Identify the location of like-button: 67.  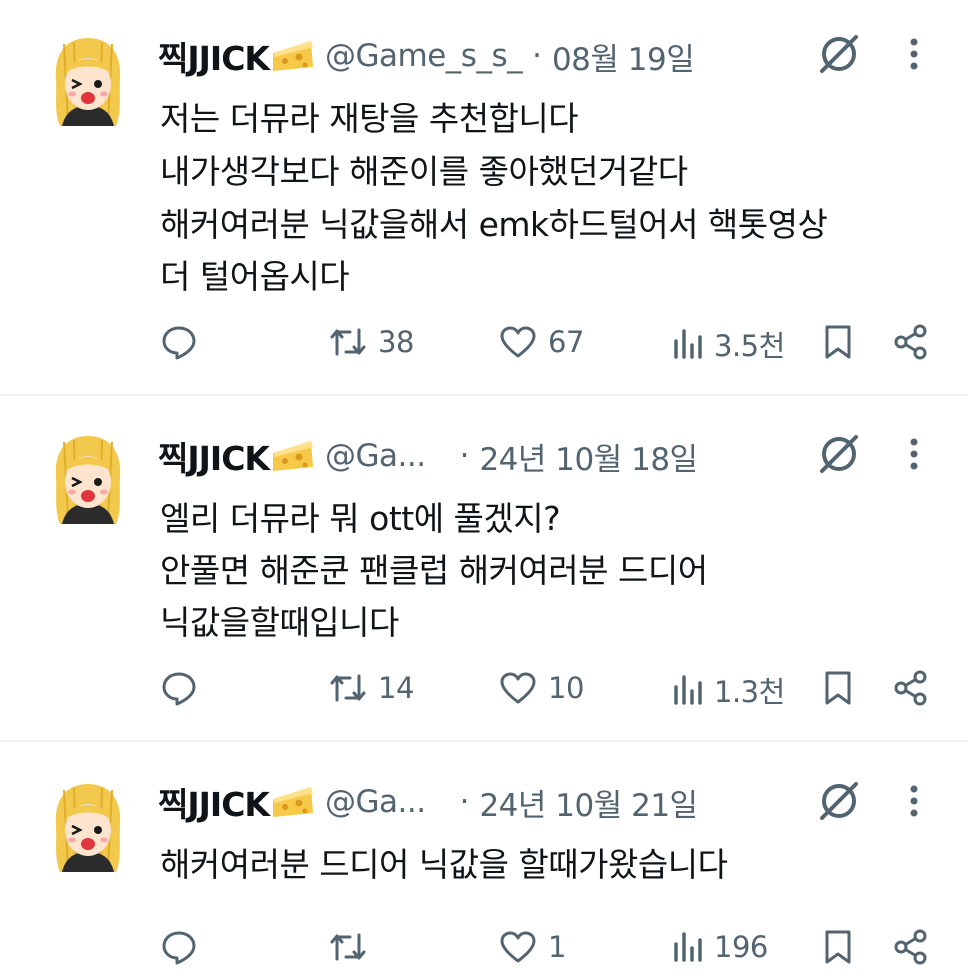
(541, 342).